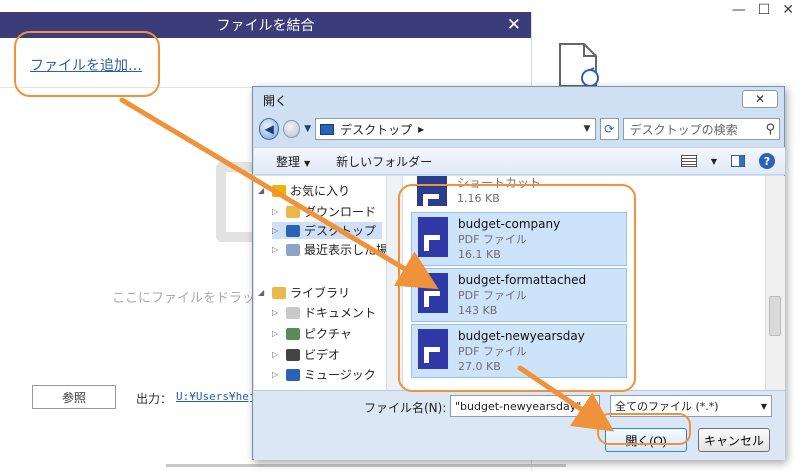 The height and width of the screenshot is (471, 800). Describe the element at coordinates (322, 355) in the screenshot. I see `nav-item-label: ビデオ` at that location.